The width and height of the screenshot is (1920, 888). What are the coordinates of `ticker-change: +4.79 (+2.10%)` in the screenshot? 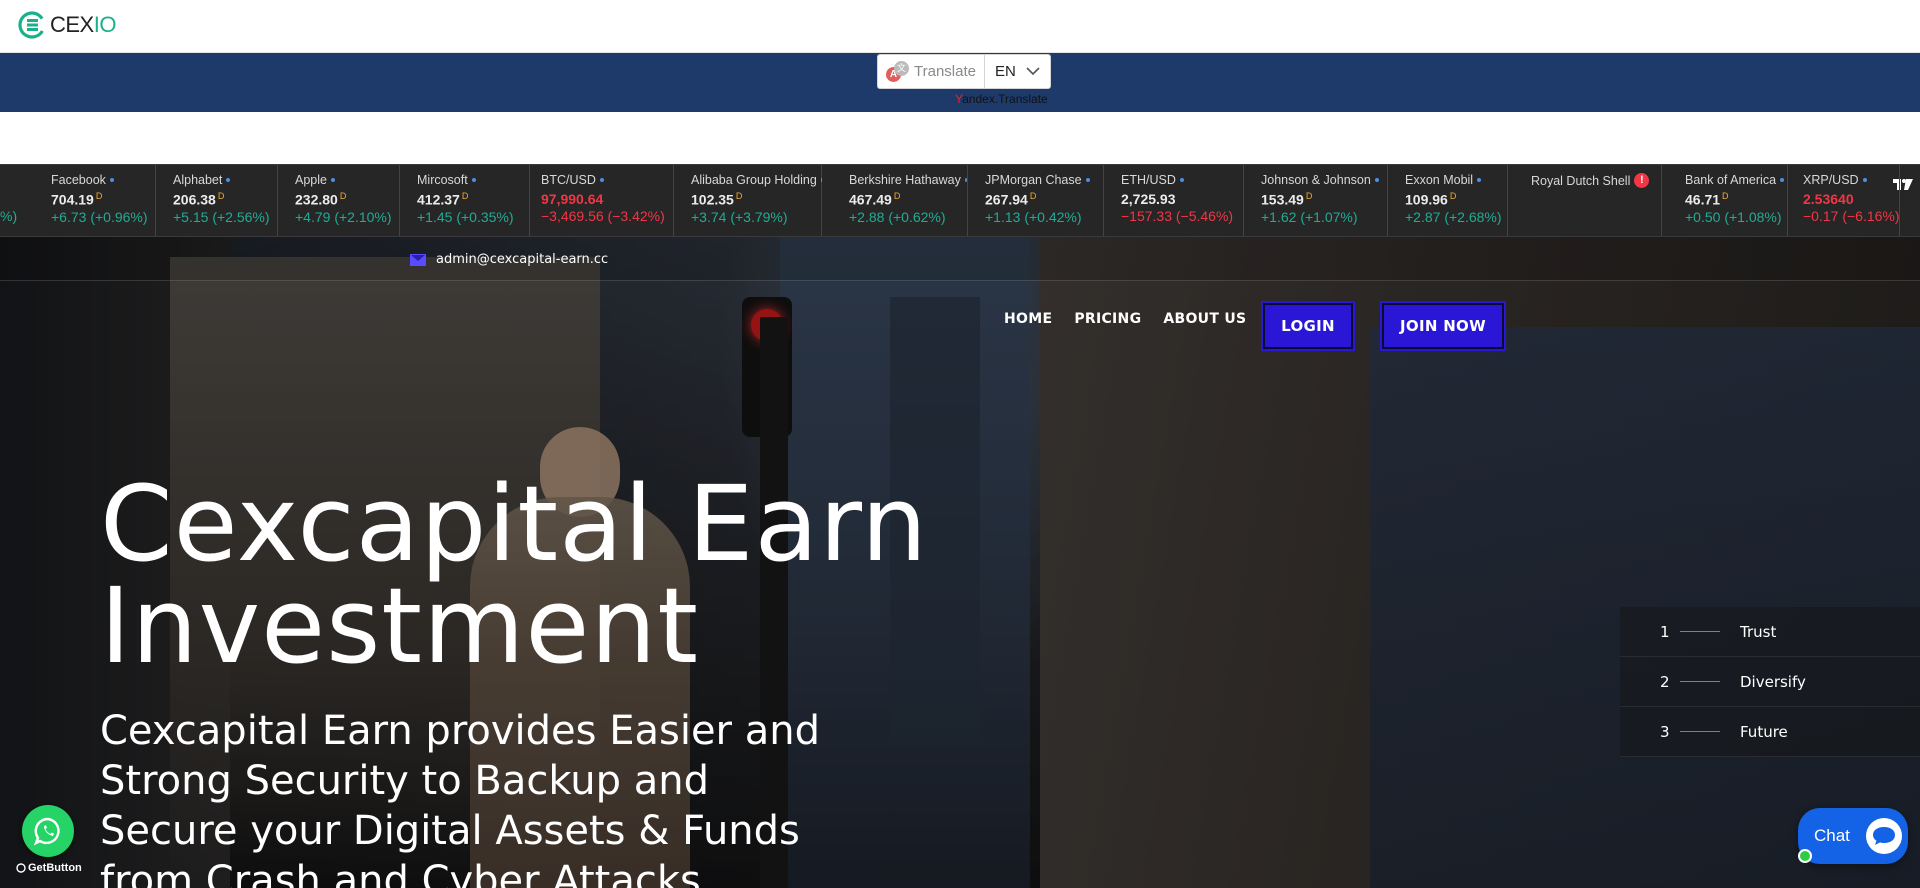 It's located at (343, 216).